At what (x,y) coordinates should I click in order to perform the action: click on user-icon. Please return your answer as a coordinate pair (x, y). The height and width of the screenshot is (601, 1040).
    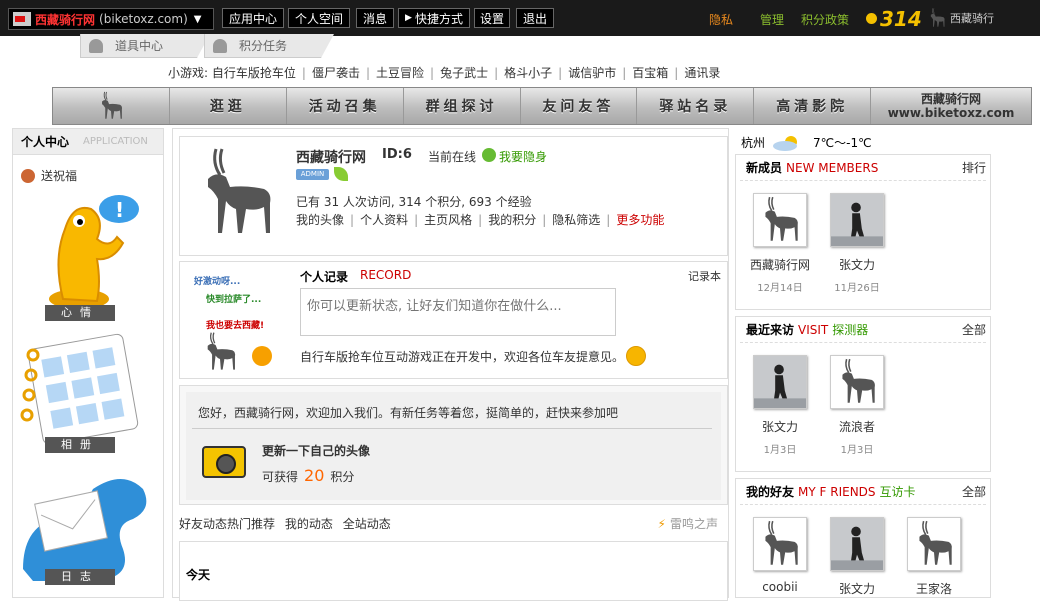
    Looking at the image, I should click on (96, 45).